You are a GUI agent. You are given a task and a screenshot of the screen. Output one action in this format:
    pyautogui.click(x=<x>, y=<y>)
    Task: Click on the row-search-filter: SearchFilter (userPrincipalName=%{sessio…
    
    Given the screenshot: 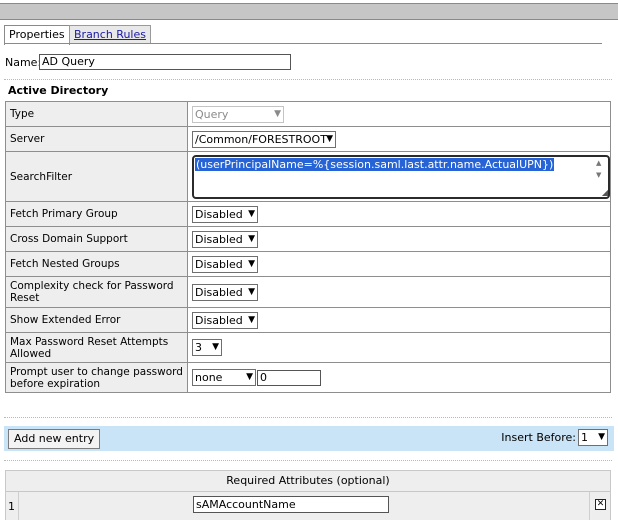 What is the action you would take?
    pyautogui.click(x=308, y=176)
    